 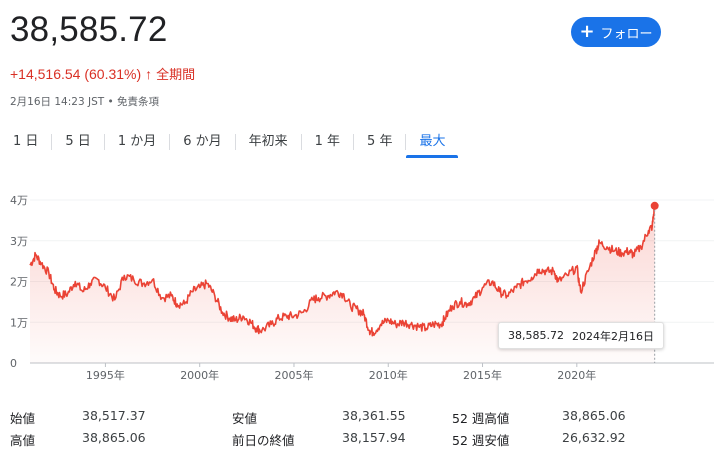 What do you see at coordinates (587, 31) in the screenshot?
I see `plus-icon: +` at bounding box center [587, 31].